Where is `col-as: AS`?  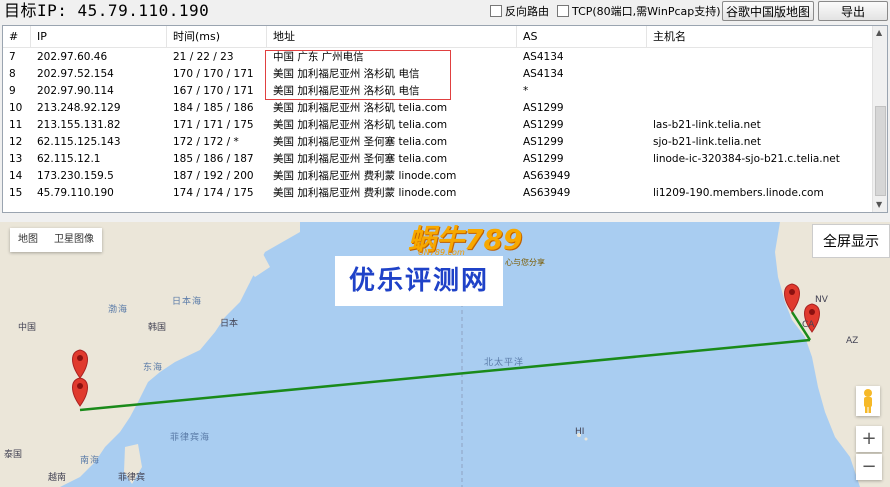 col-as: AS is located at coordinates (582, 37).